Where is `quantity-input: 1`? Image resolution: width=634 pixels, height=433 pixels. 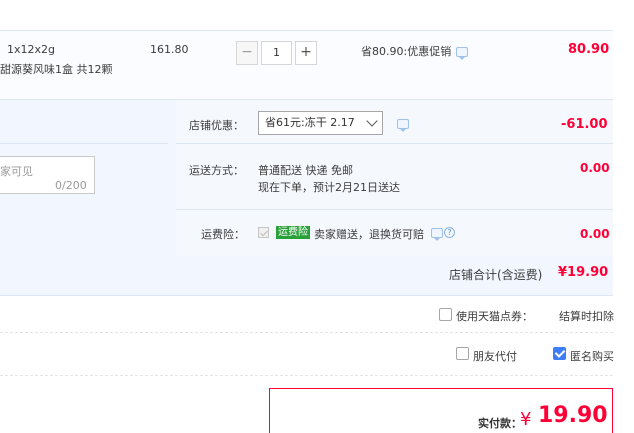 quantity-input: 1 is located at coordinates (276, 53).